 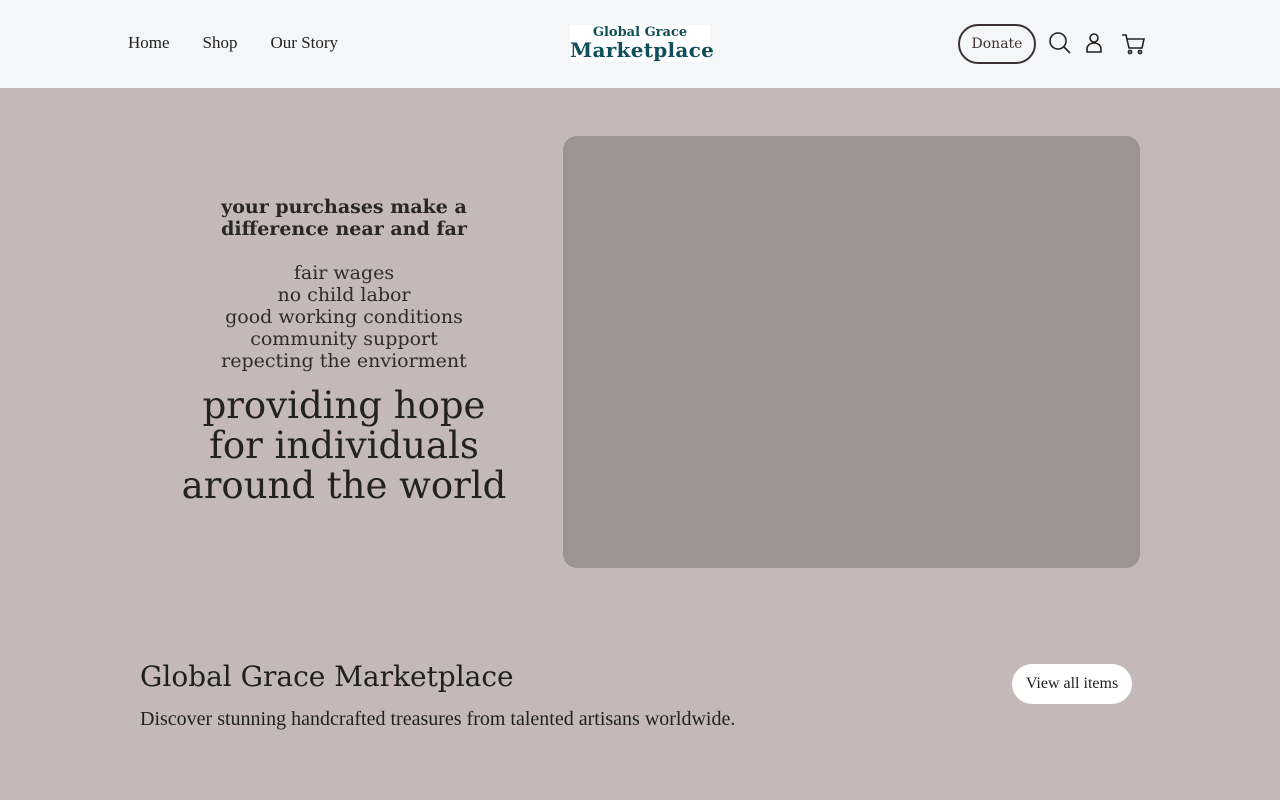 I want to click on nav-our-story: Our Story, so click(x=305, y=43).